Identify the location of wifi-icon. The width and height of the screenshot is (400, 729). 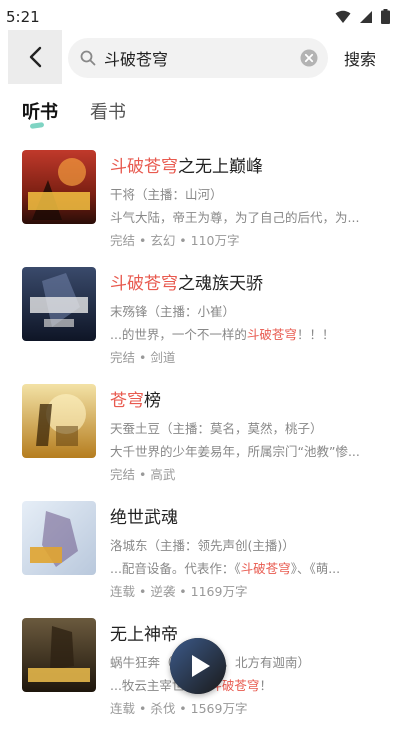
(343, 16).